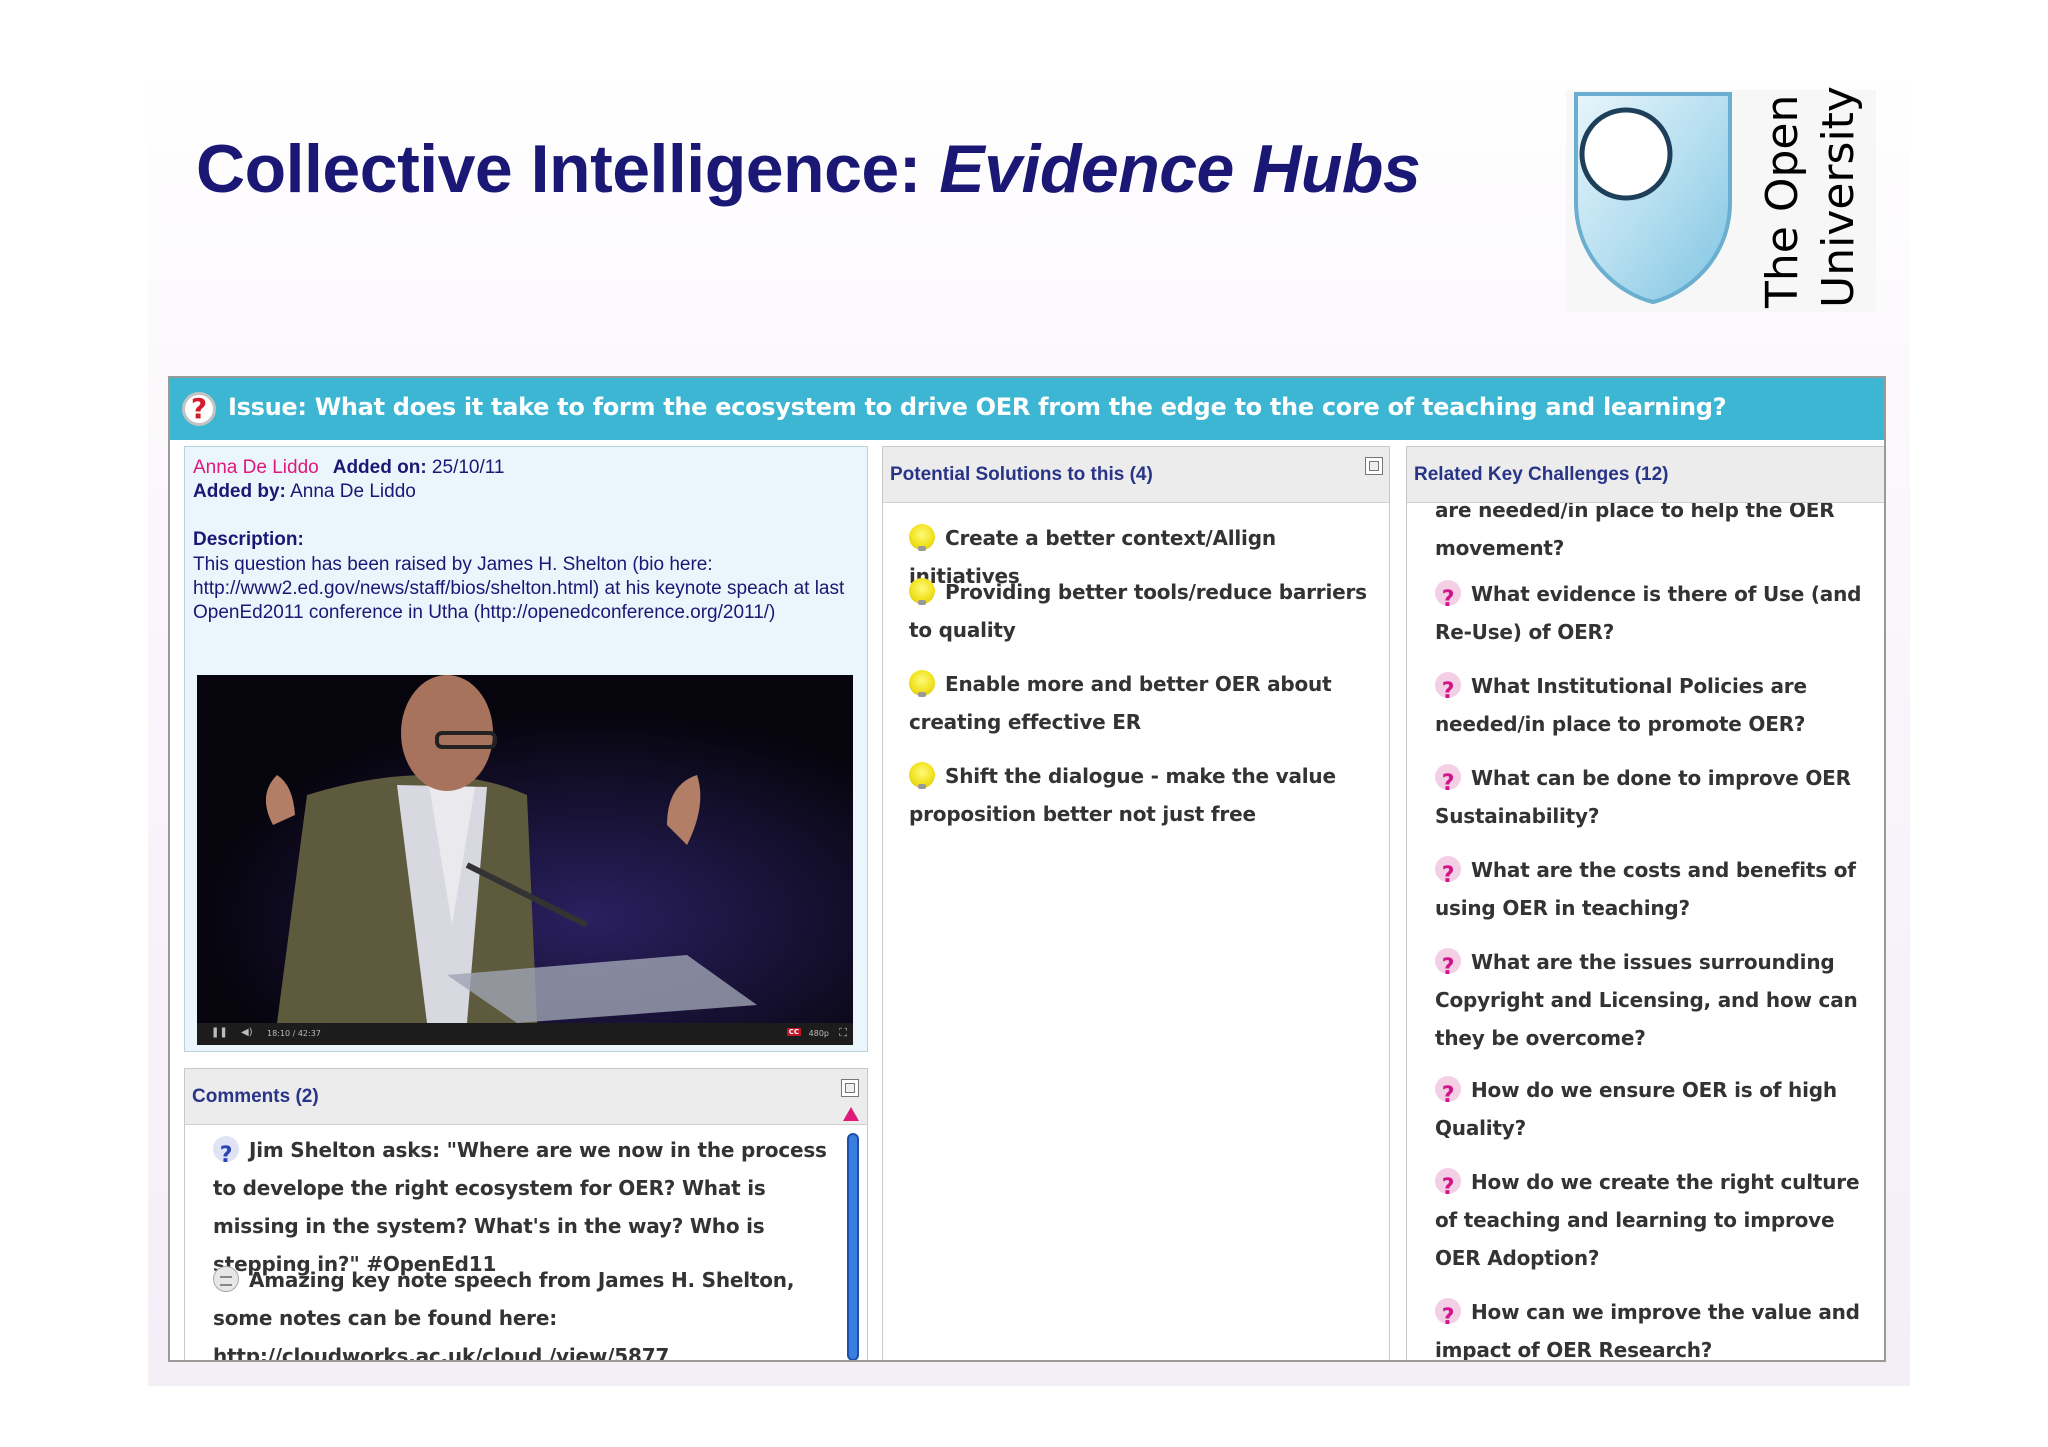 The image size is (2048, 1447). Describe the element at coordinates (239, 491) in the screenshot. I see `added-by-label: Added by:` at that location.